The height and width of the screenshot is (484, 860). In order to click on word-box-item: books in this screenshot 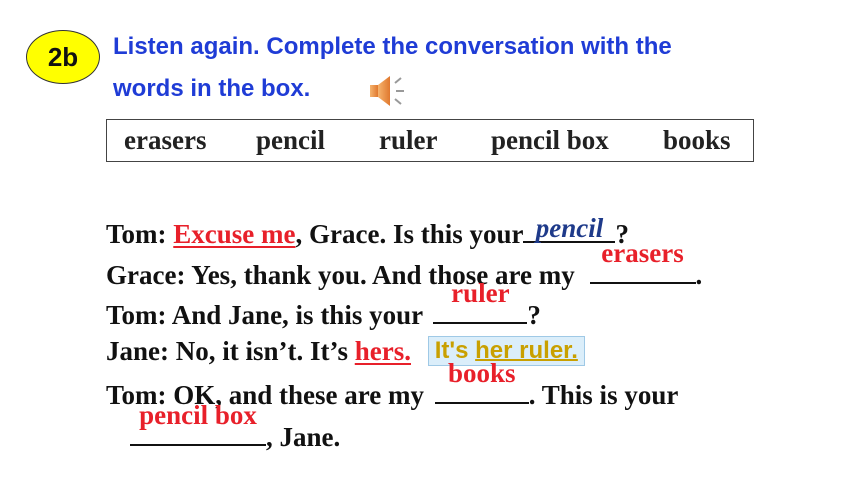, I will do `click(697, 140)`.